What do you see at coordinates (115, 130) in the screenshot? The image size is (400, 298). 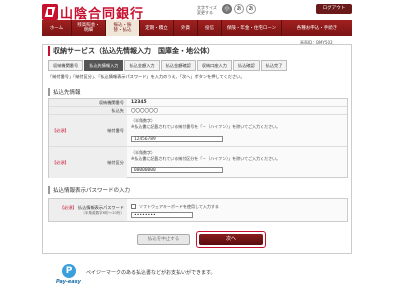 I see `payment-number-label: 納付番号` at bounding box center [115, 130].